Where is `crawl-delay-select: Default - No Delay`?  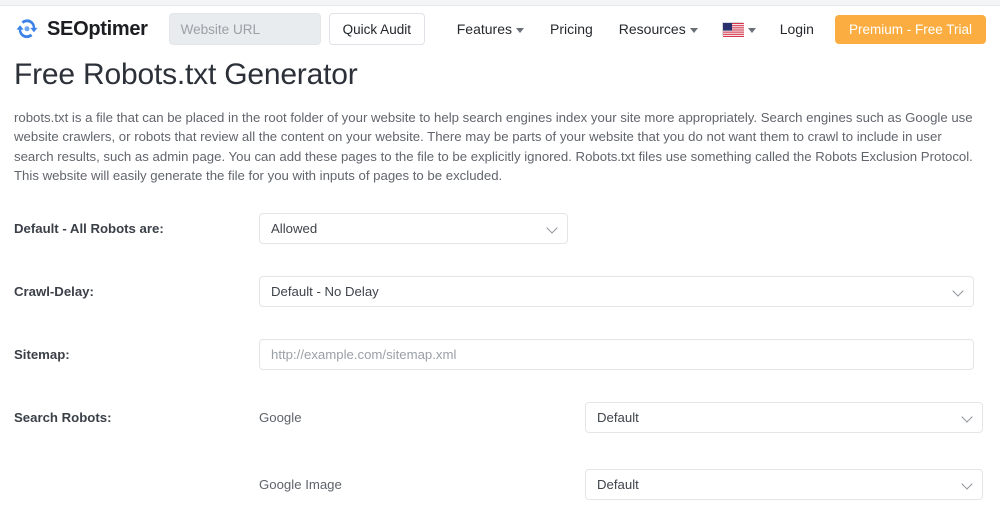
crawl-delay-select: Default - No Delay is located at coordinates (616, 292).